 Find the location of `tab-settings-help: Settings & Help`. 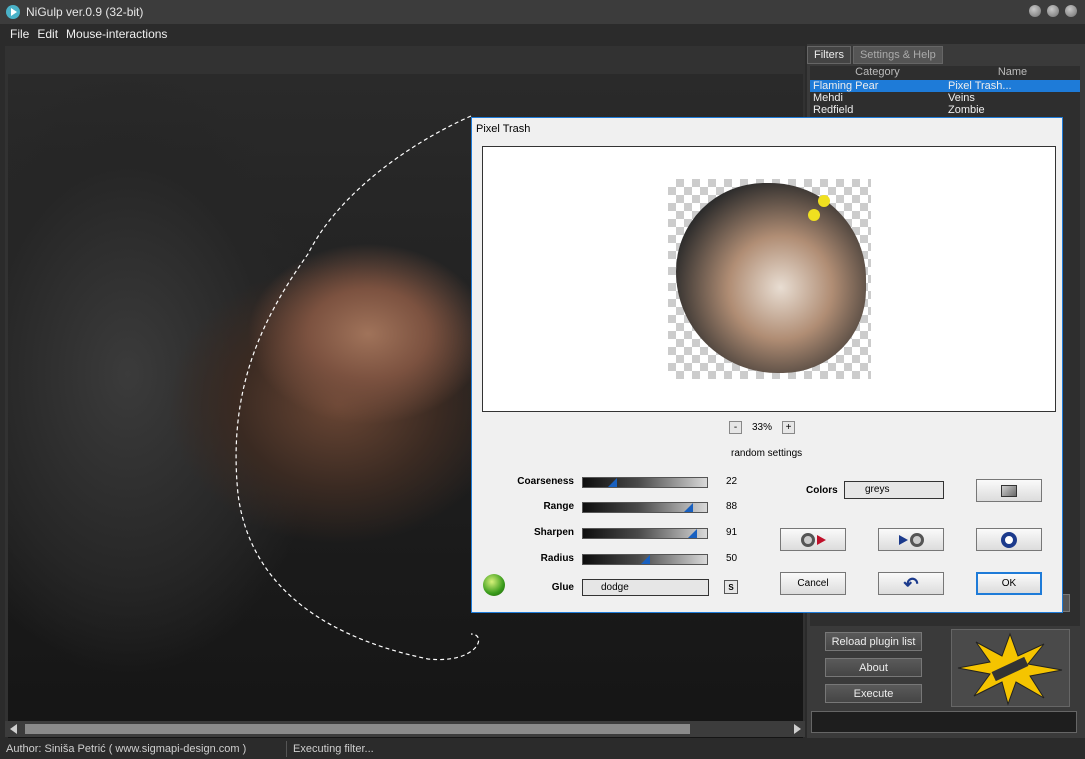

tab-settings-help: Settings & Help is located at coordinates (897, 55).